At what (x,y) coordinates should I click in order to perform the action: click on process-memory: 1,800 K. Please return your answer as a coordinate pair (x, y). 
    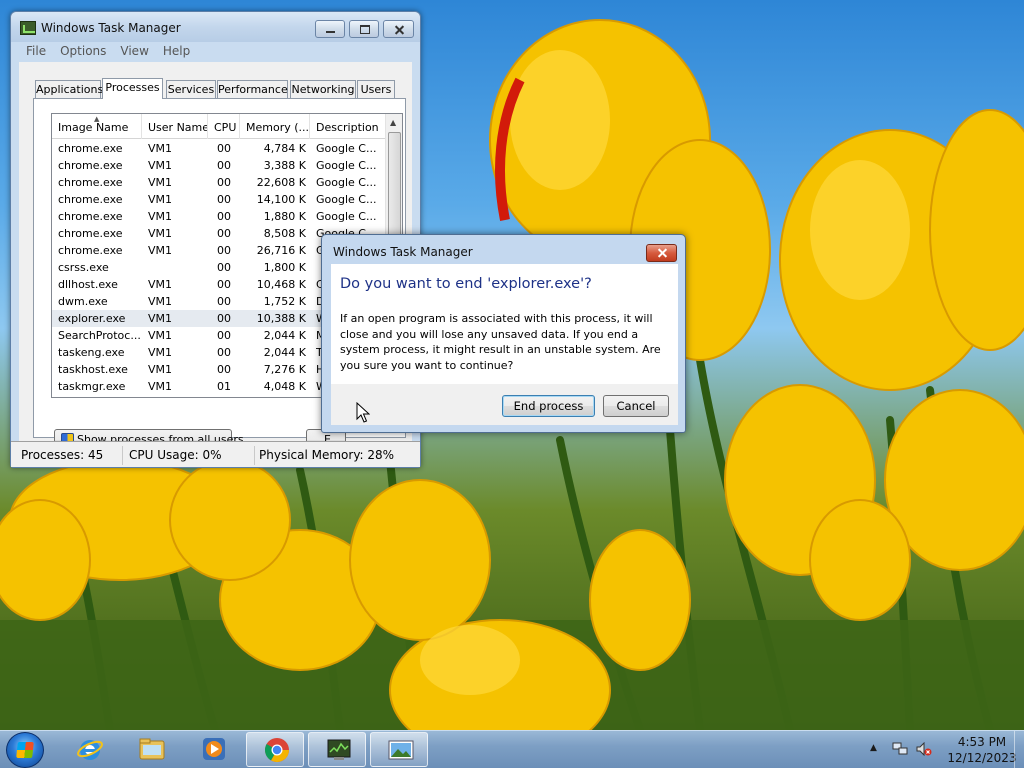
    Looking at the image, I should click on (284, 267).